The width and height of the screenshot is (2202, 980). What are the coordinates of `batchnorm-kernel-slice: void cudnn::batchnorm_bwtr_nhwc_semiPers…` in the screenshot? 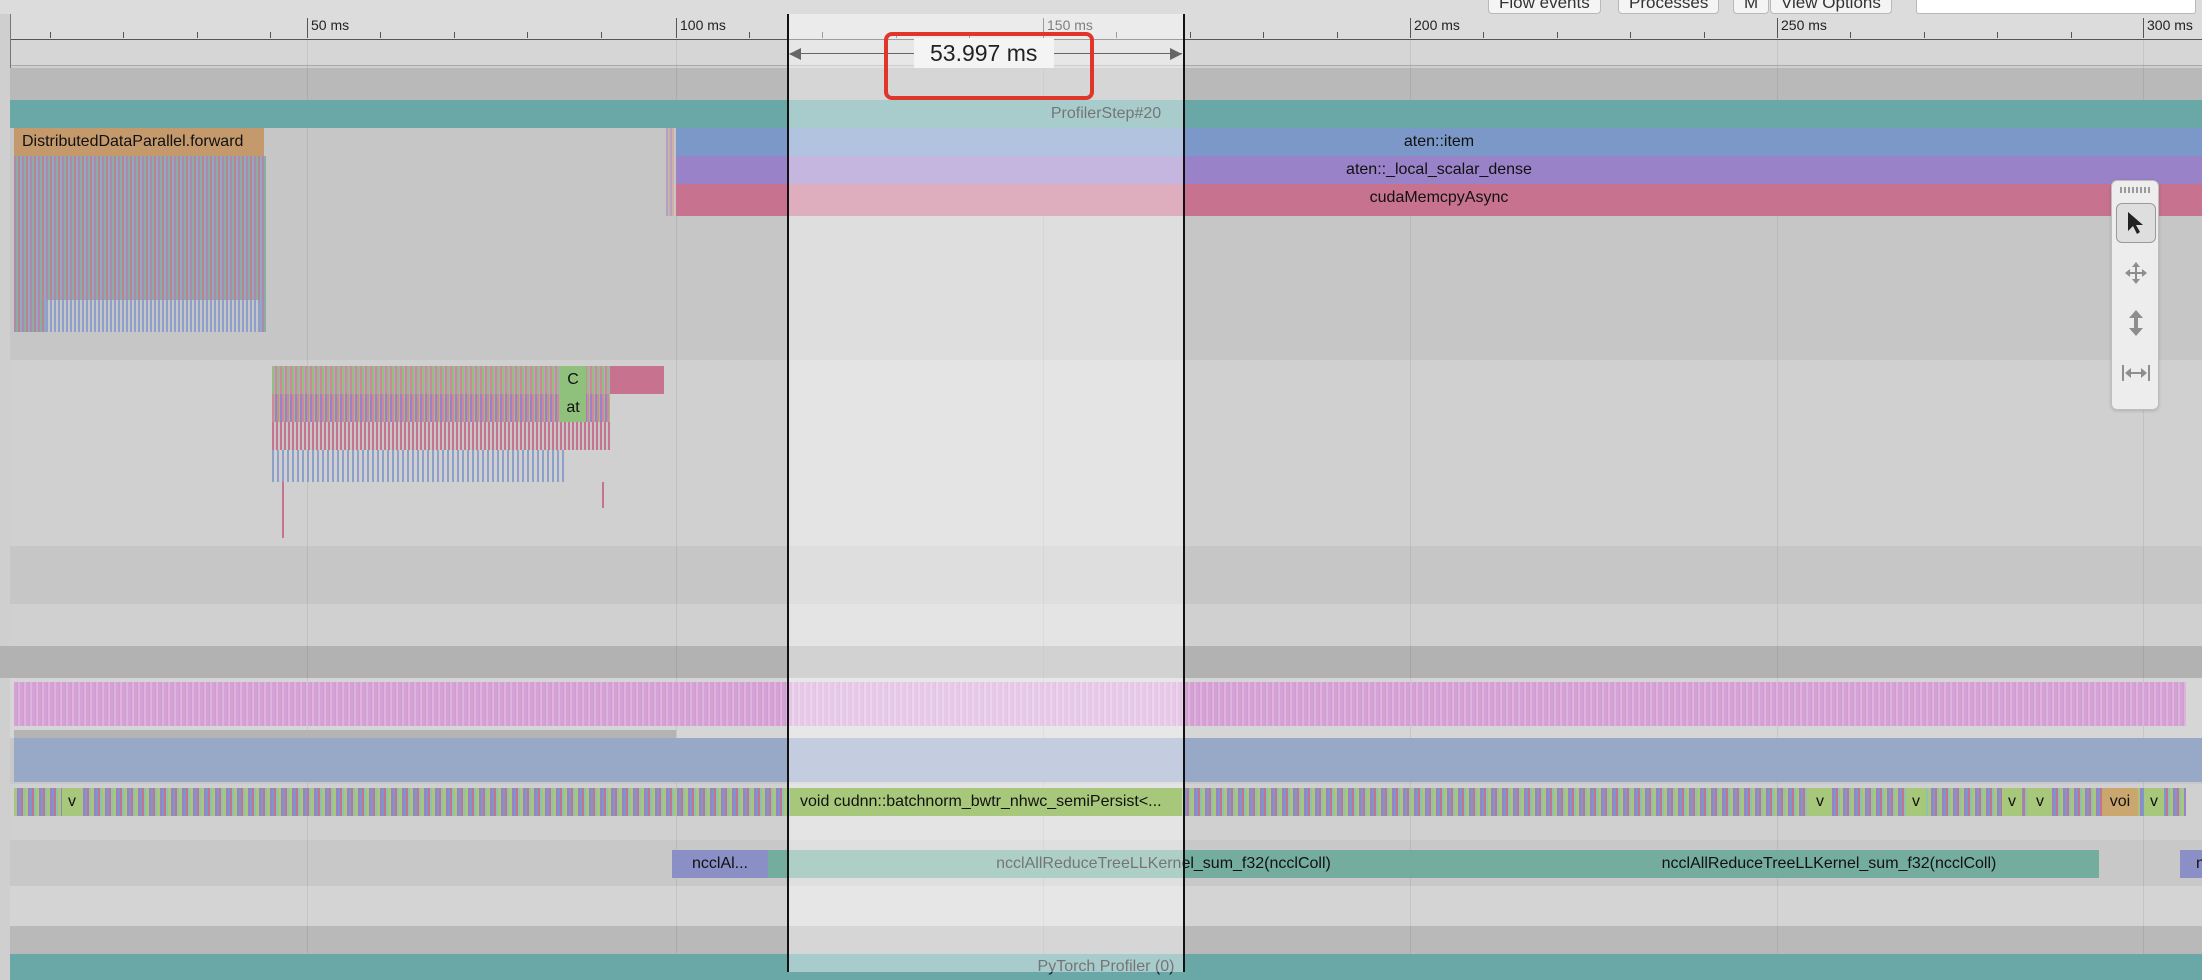 It's located at (986, 802).